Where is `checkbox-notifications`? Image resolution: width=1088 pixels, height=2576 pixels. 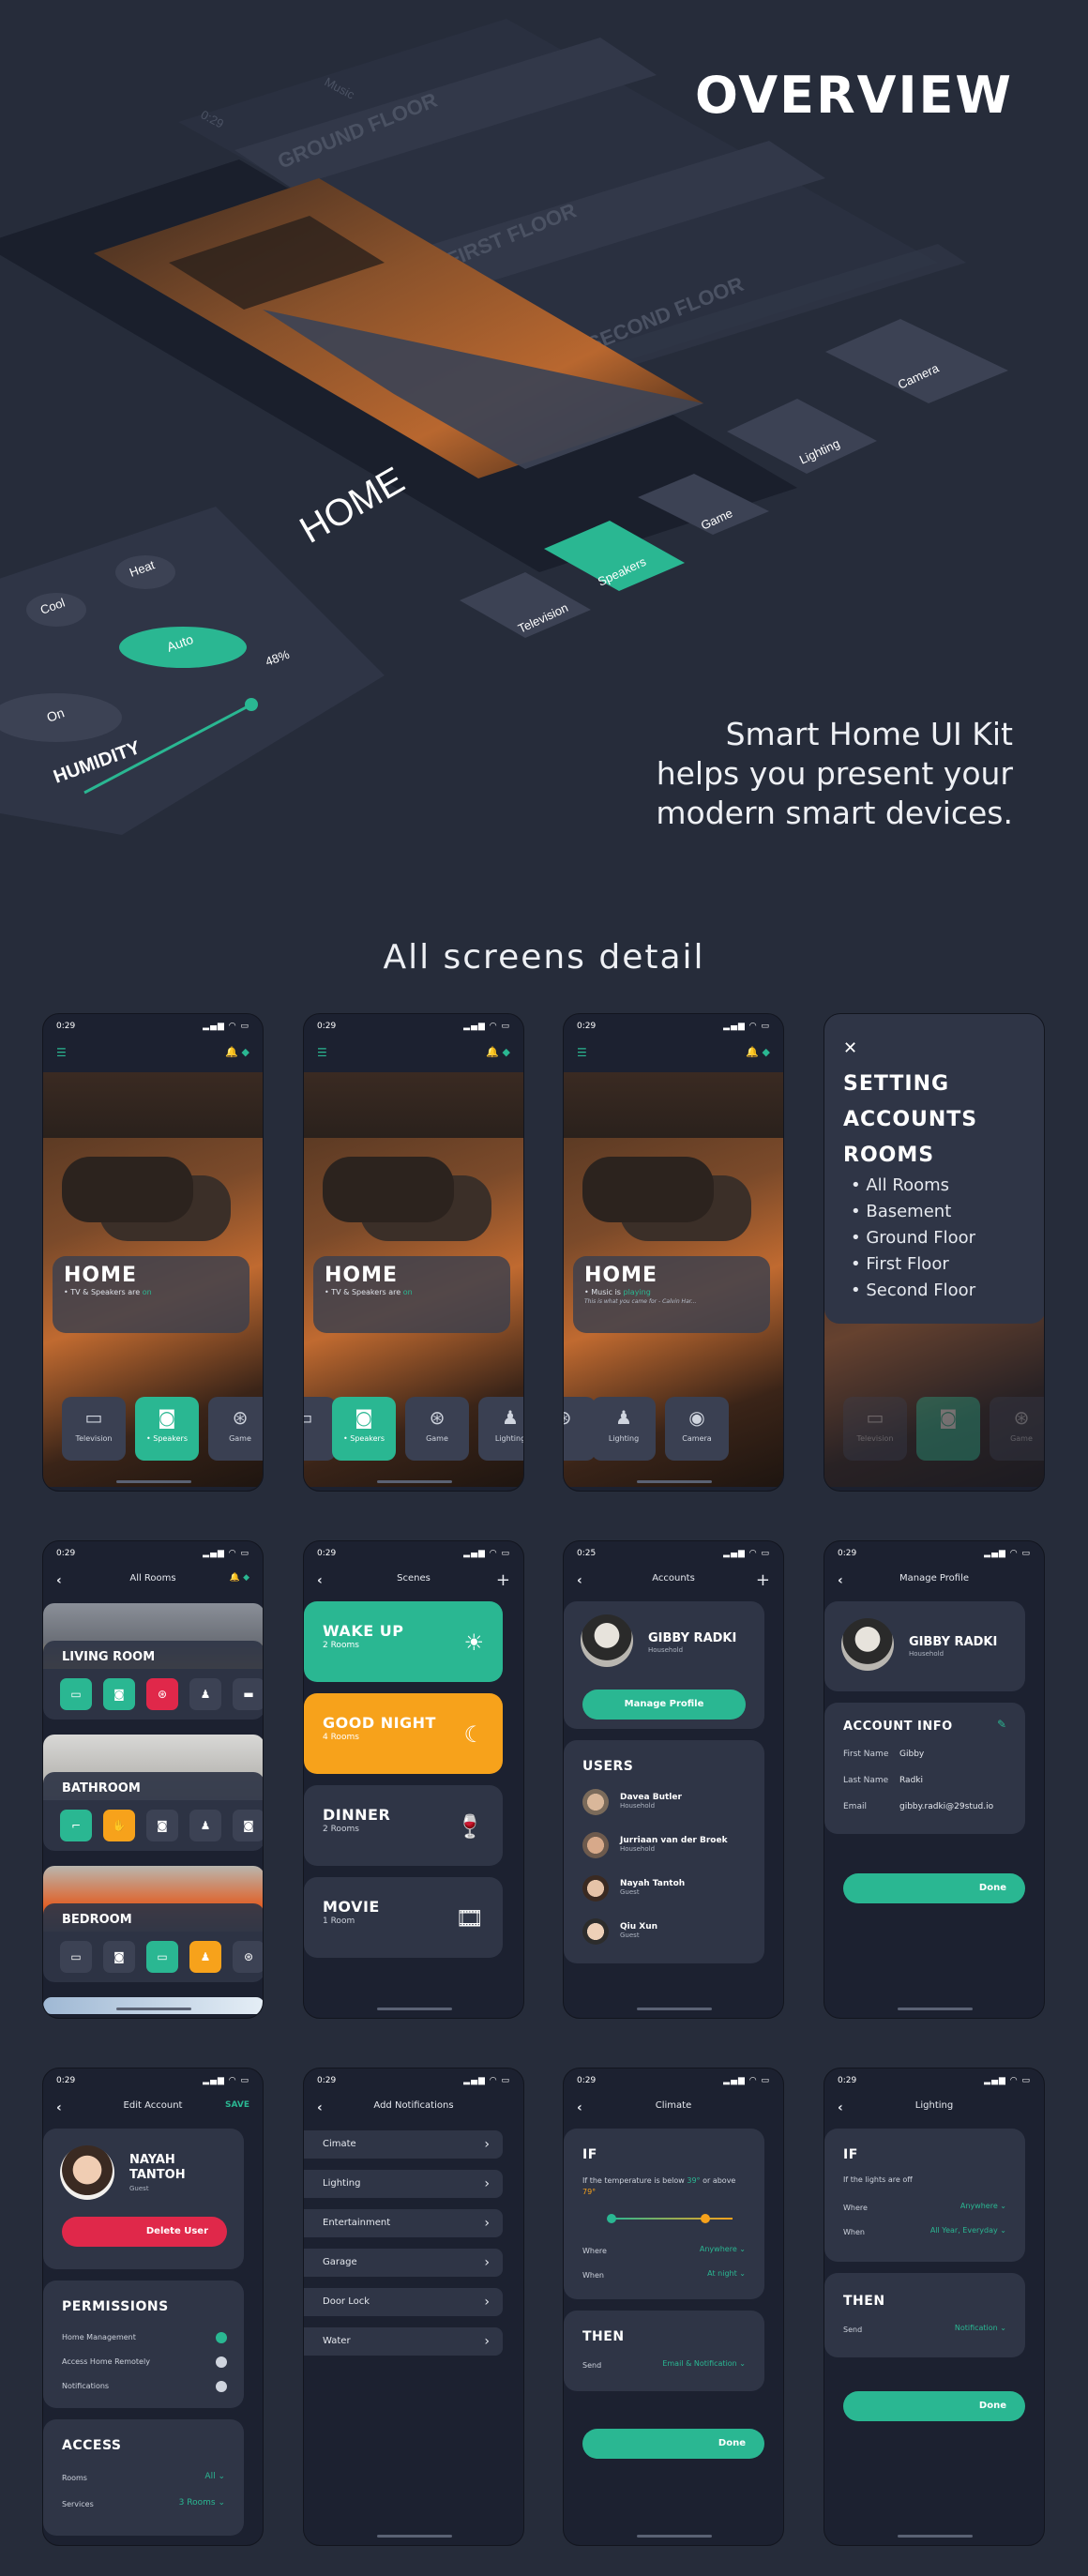 checkbox-notifications is located at coordinates (221, 2386).